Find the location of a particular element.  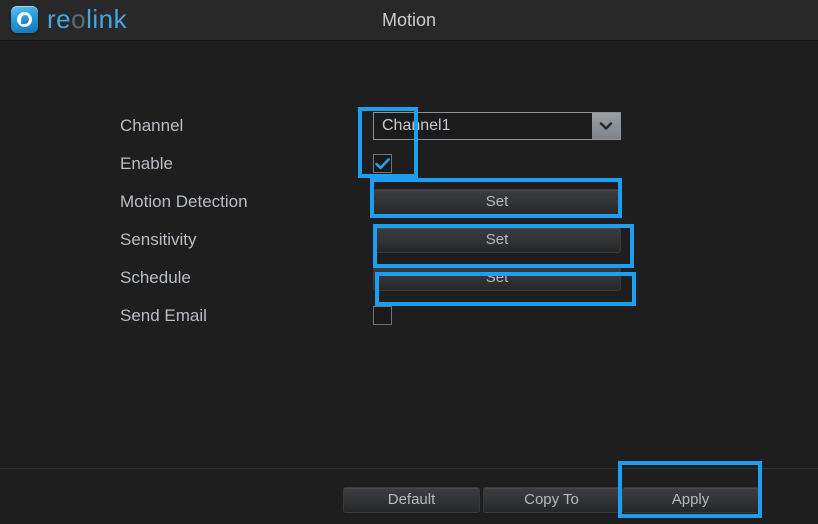

field-motion-detection: Set is located at coordinates (497, 202).